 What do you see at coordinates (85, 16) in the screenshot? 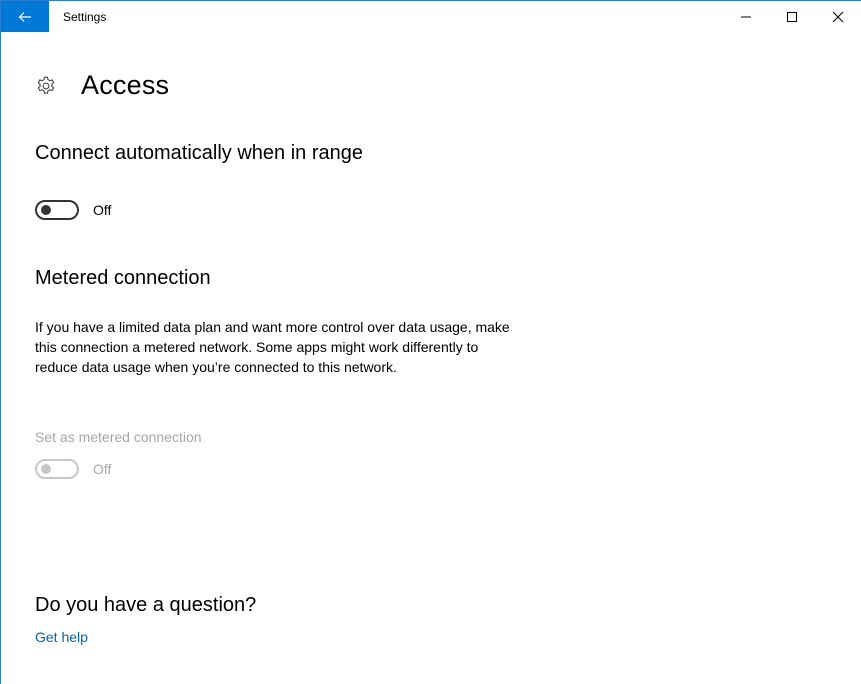
I see `app-title: Settings` at bounding box center [85, 16].